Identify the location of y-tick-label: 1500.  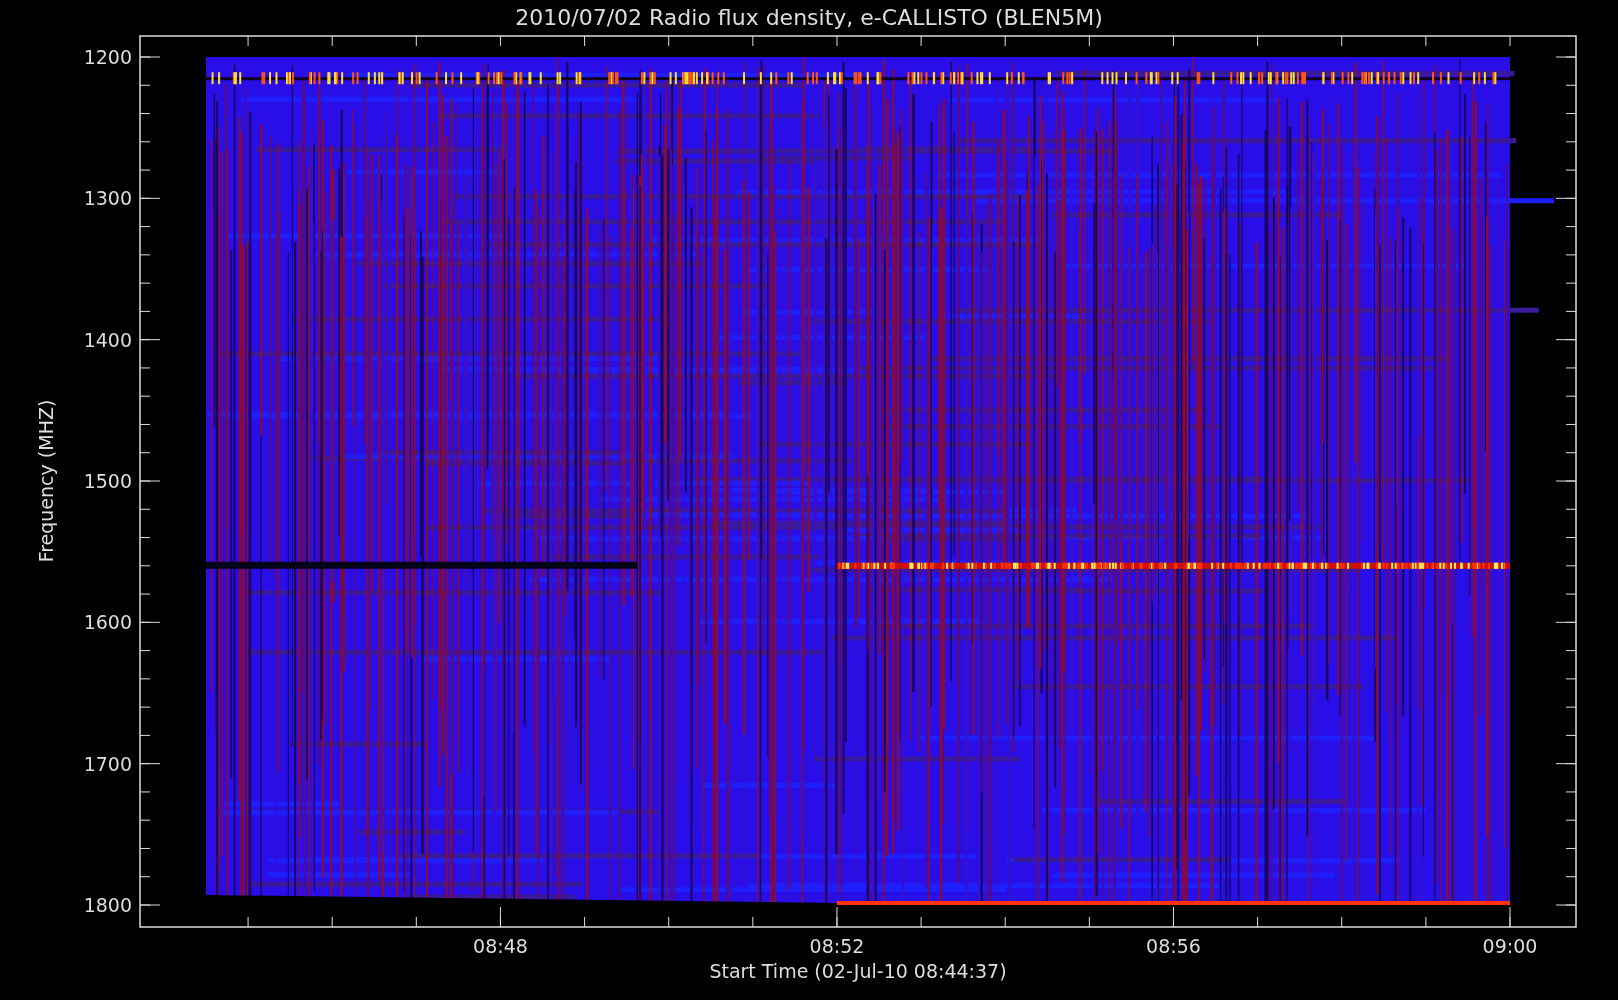
(107, 481).